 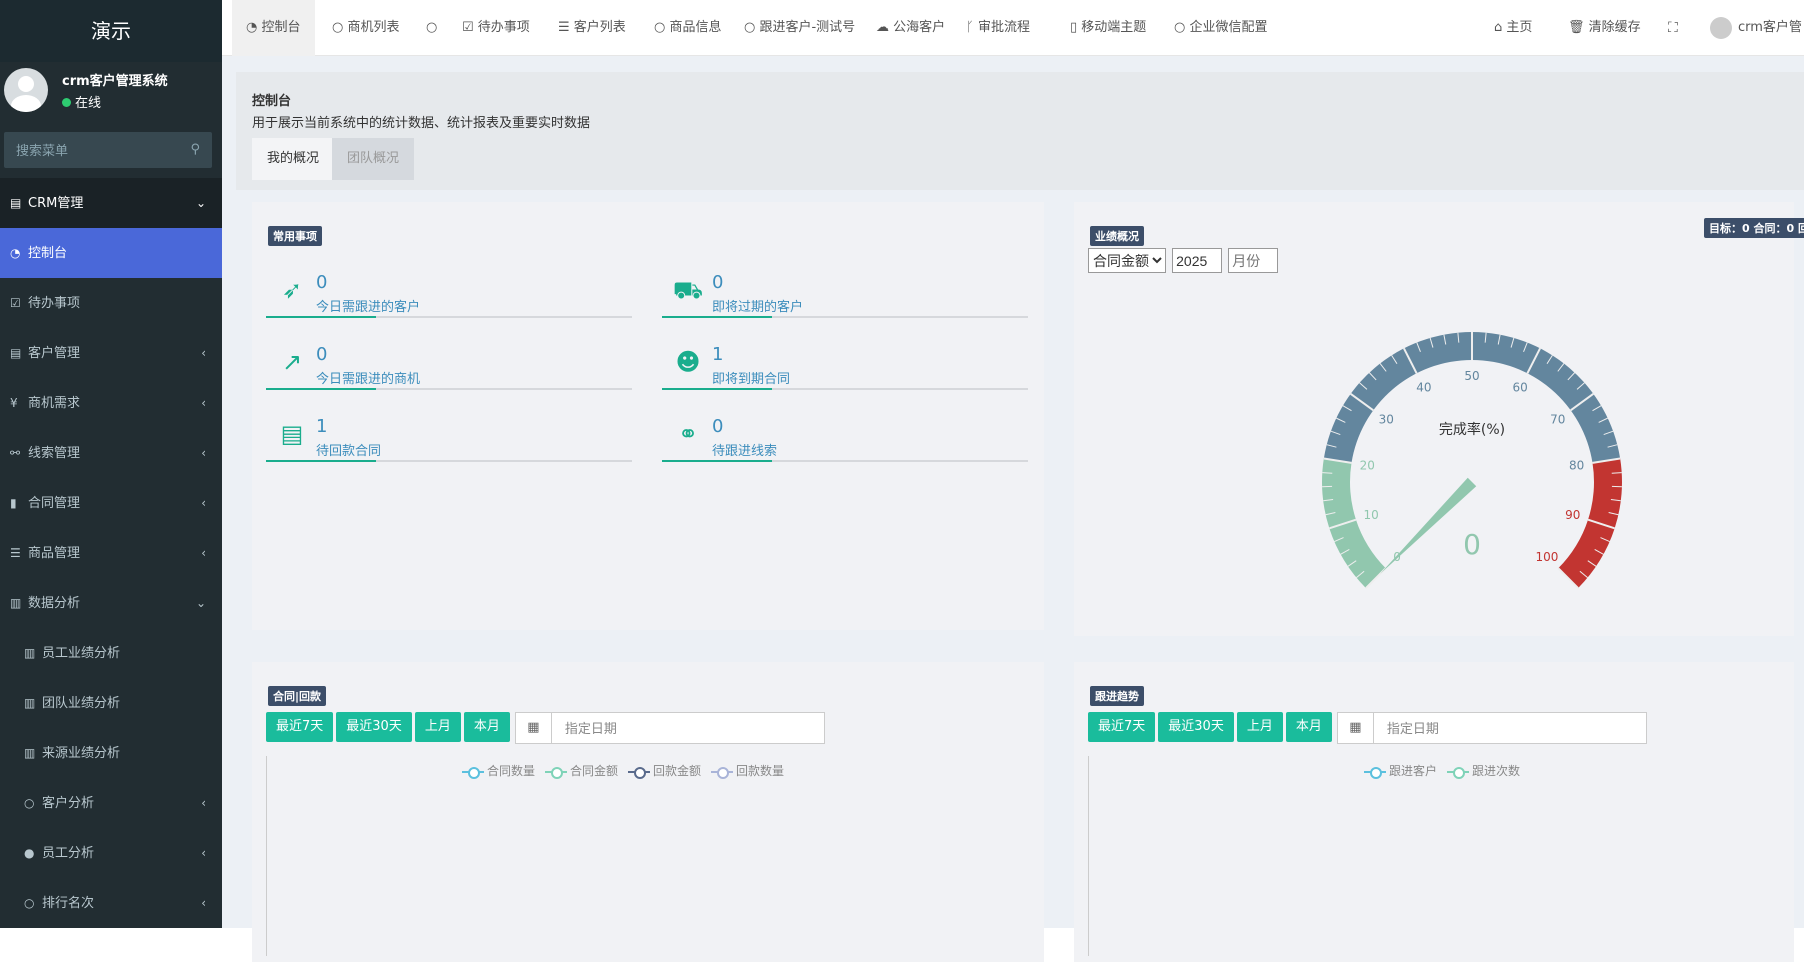 What do you see at coordinates (799, 28) in the screenshot?
I see `top-tab: ○ 跟进客户-测试号` at bounding box center [799, 28].